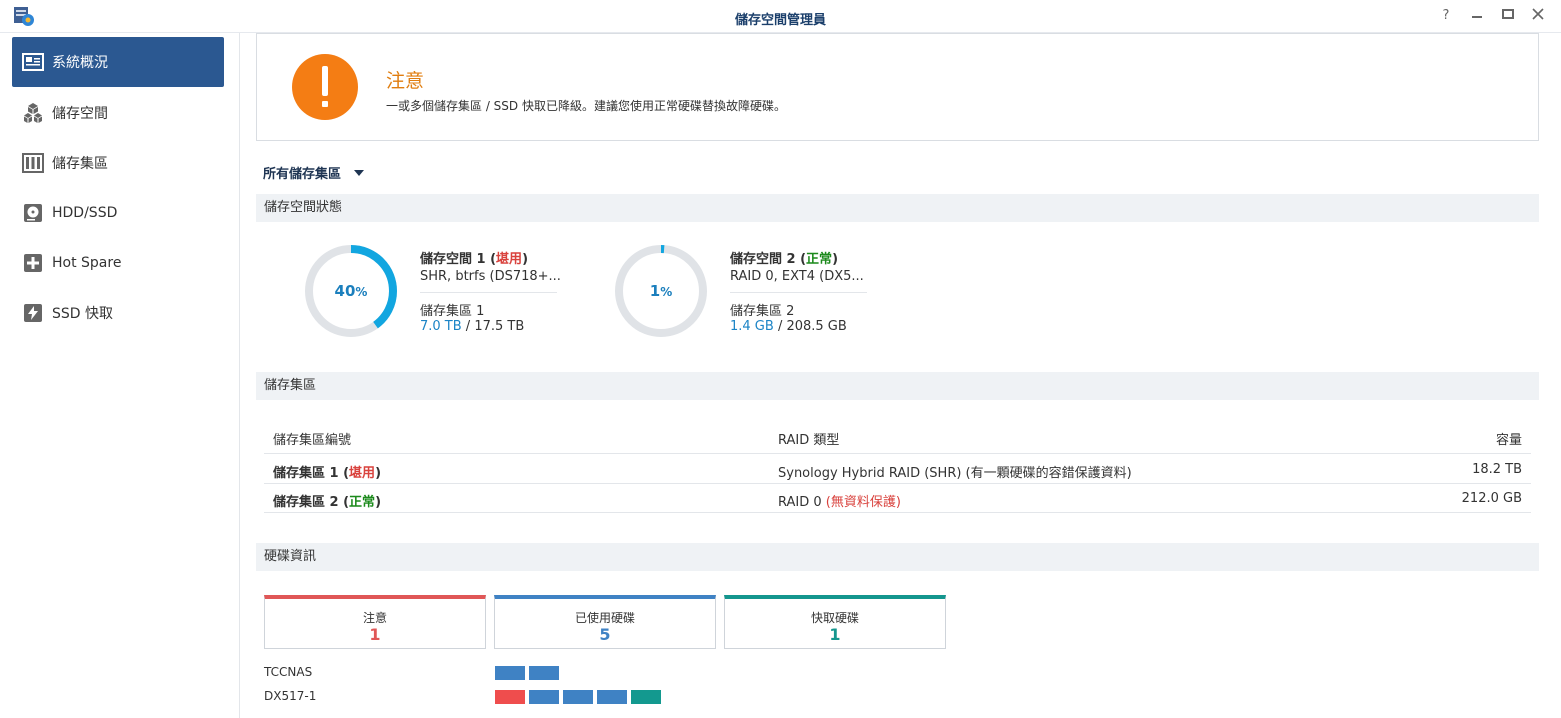 This screenshot has height=718, width=1561. What do you see at coordinates (325, 87) in the screenshot?
I see `warning-icon` at bounding box center [325, 87].